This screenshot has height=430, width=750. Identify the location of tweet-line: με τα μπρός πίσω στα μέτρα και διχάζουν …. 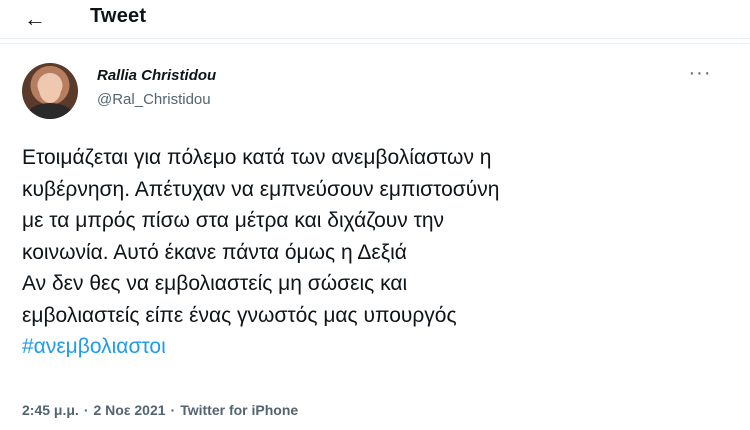
(233, 220).